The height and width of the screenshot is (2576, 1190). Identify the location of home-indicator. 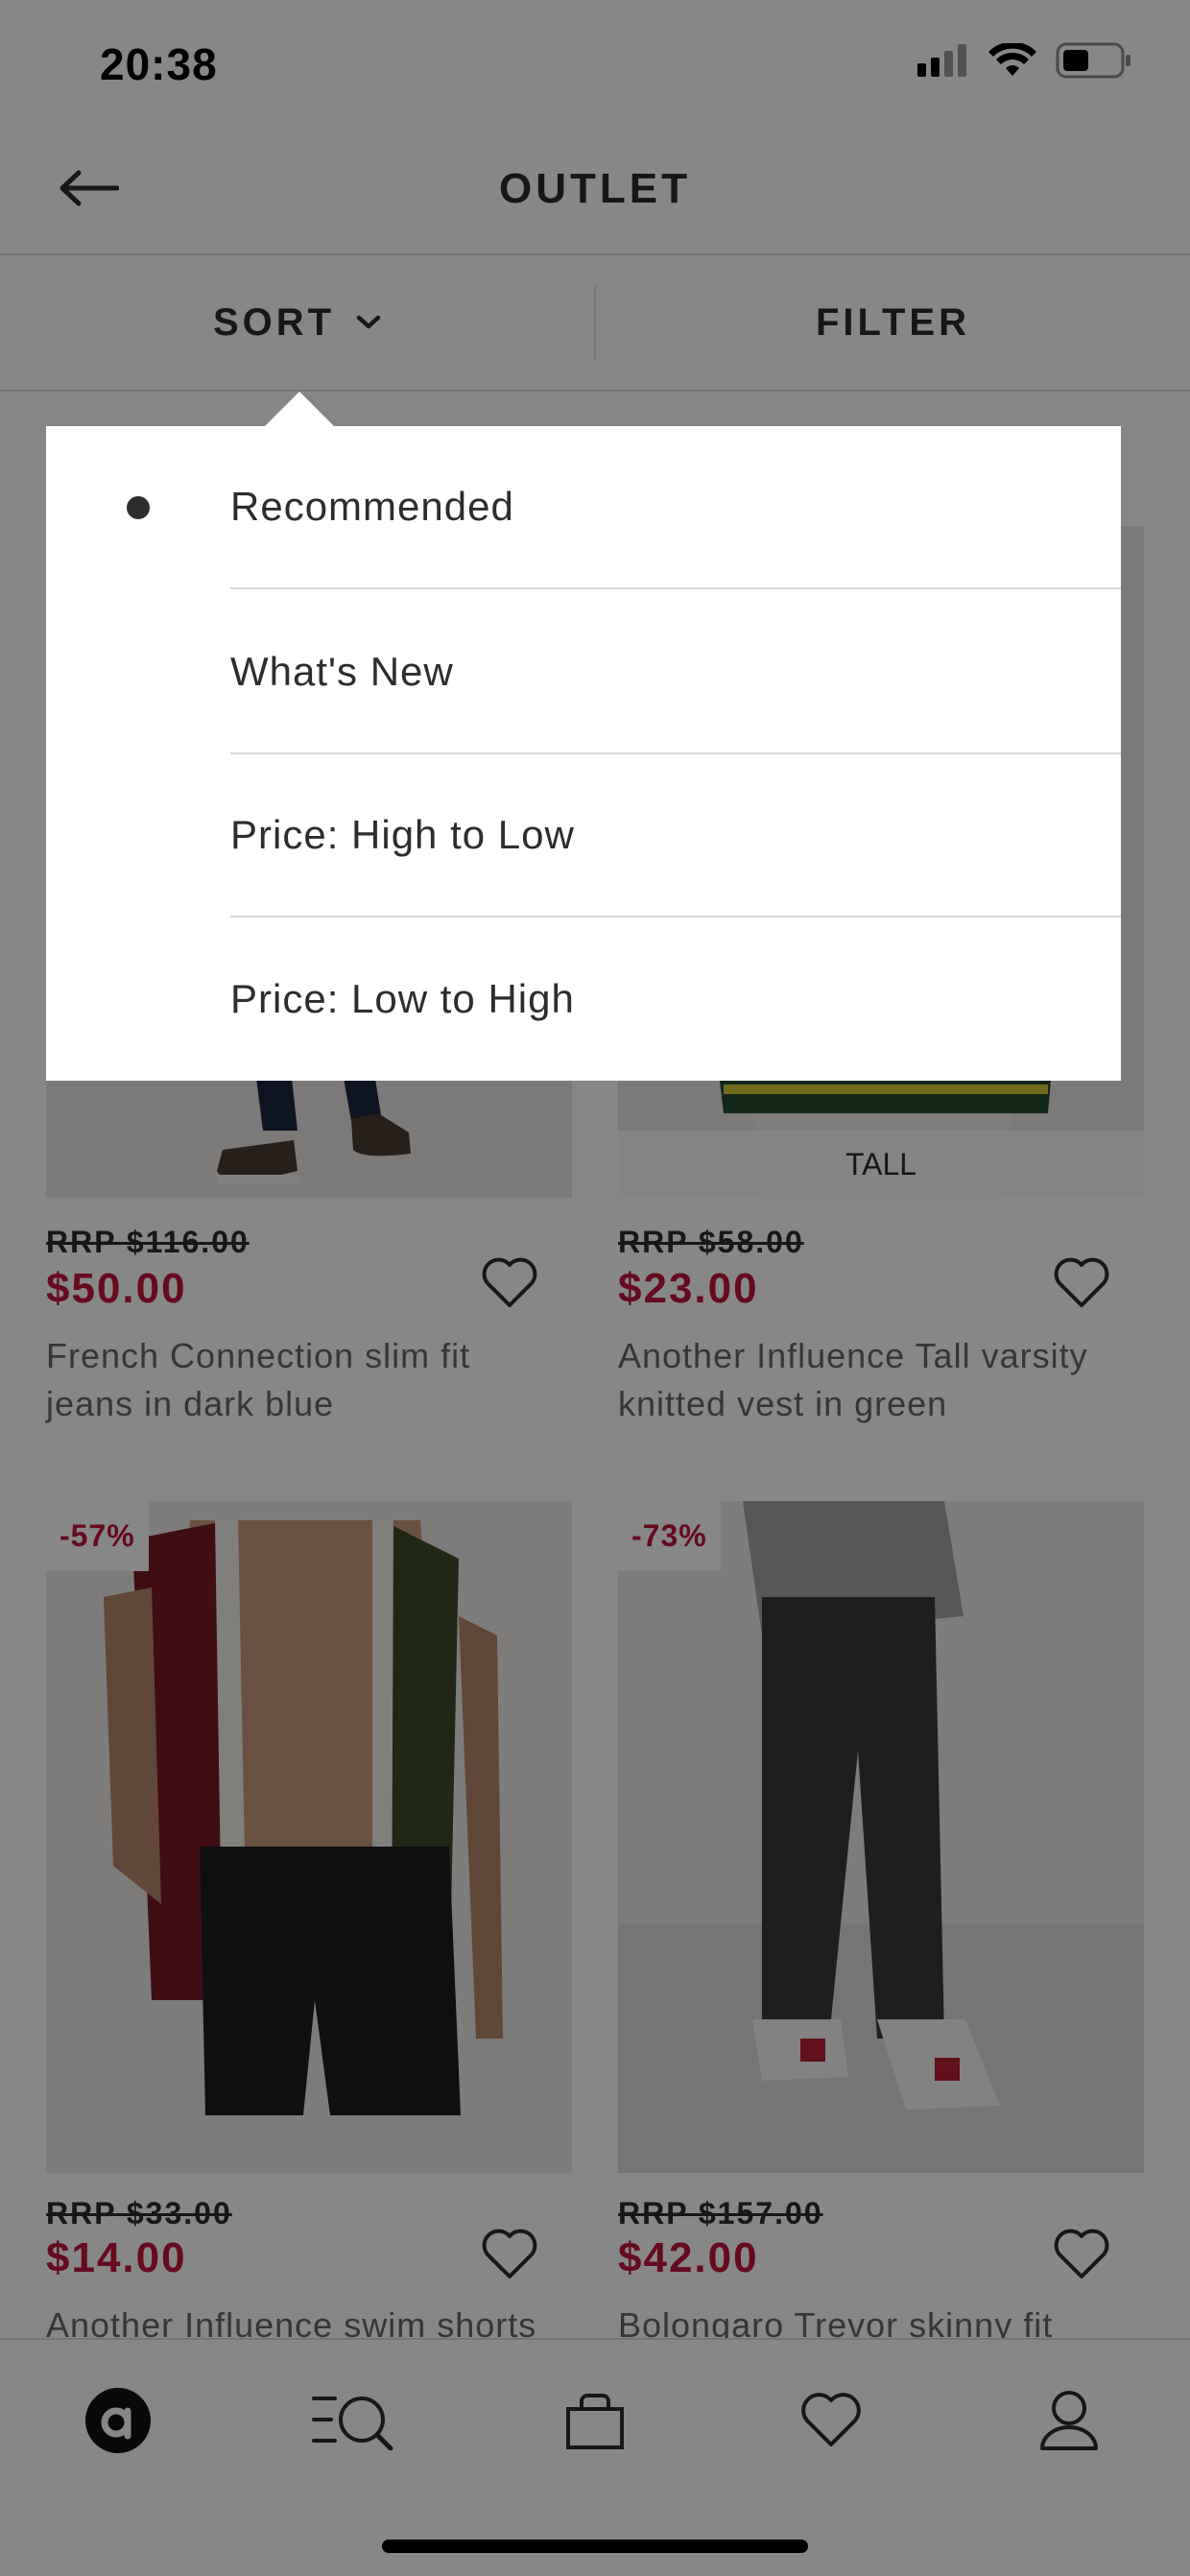
(595, 2546).